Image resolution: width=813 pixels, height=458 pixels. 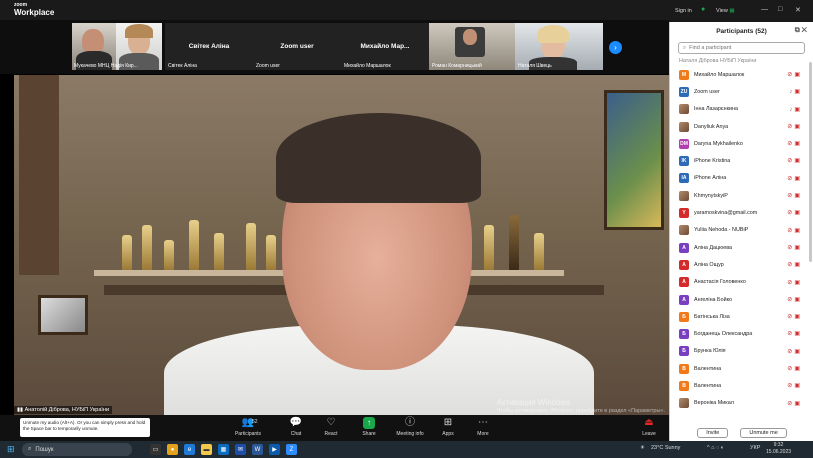 I want to click on participant-name: yaramoskvina@gmail.com, so click(x=726, y=213).